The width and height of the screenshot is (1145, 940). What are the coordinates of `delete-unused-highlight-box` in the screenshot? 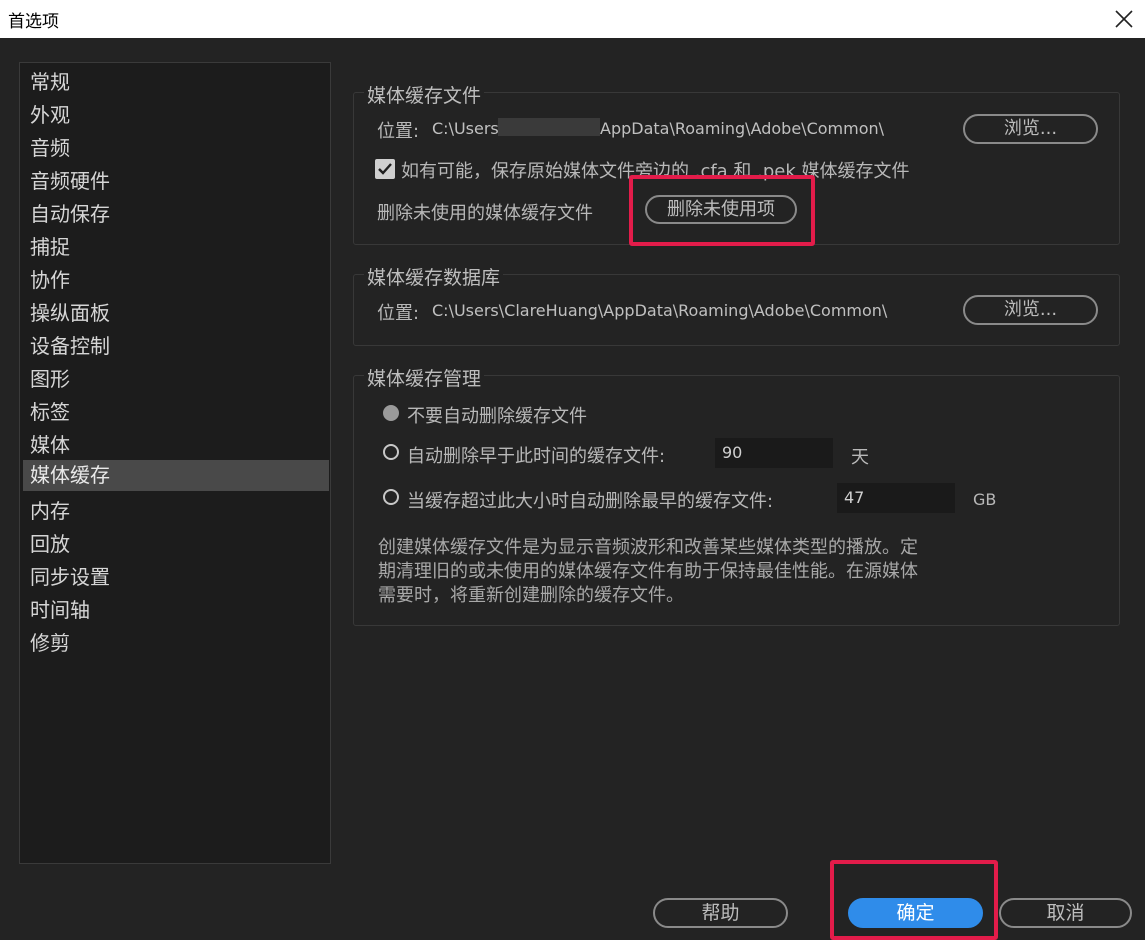 It's located at (722, 210).